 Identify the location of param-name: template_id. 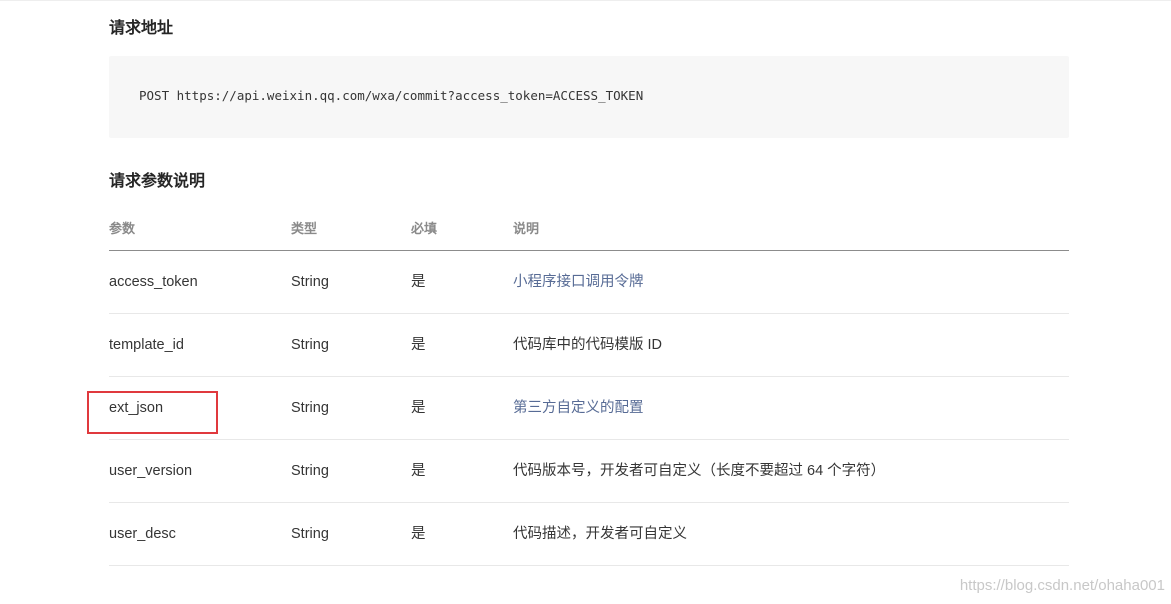
(146, 345).